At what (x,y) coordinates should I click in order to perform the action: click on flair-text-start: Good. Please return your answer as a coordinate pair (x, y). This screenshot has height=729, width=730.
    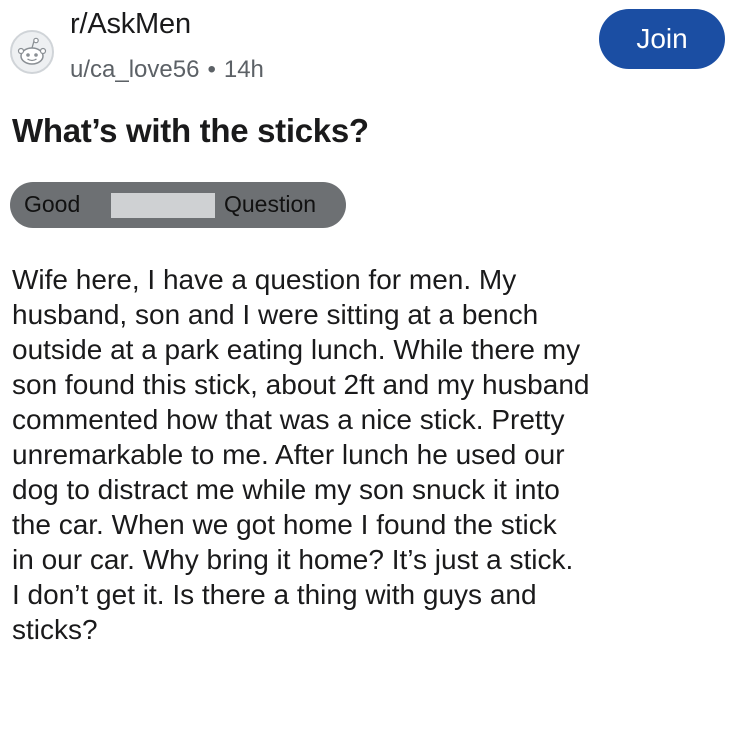
    Looking at the image, I should click on (52, 204).